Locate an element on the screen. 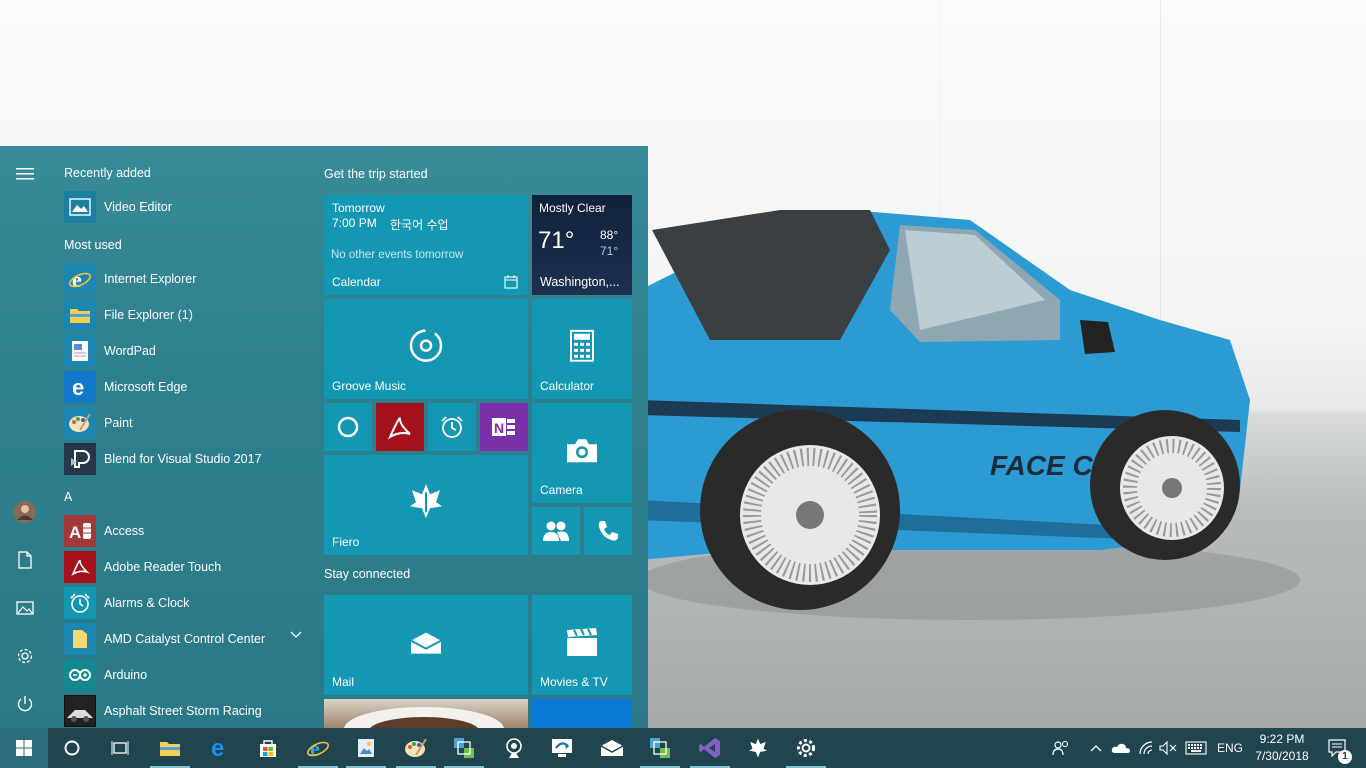  app-item-adobe-reader-touch: Adobe Reader Touch is located at coordinates (188, 567).